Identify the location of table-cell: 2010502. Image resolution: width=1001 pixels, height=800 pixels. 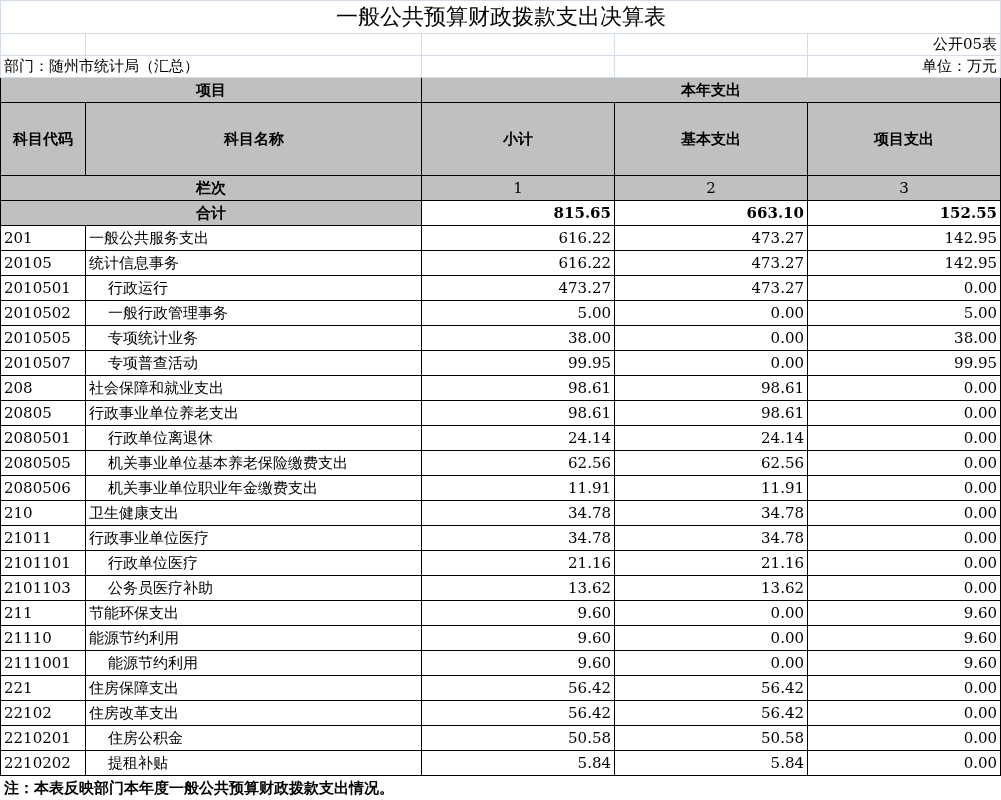
(43, 313).